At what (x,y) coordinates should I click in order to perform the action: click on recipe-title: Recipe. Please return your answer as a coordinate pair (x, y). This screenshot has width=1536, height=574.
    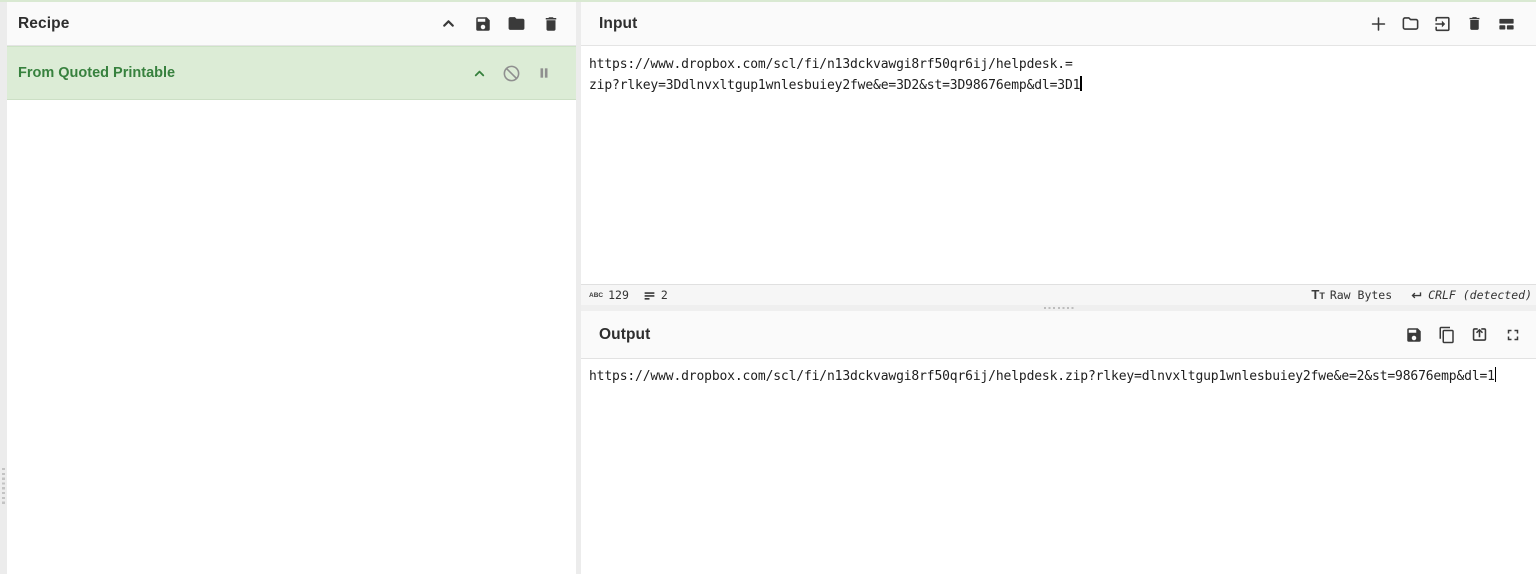
    Looking at the image, I should click on (44, 23).